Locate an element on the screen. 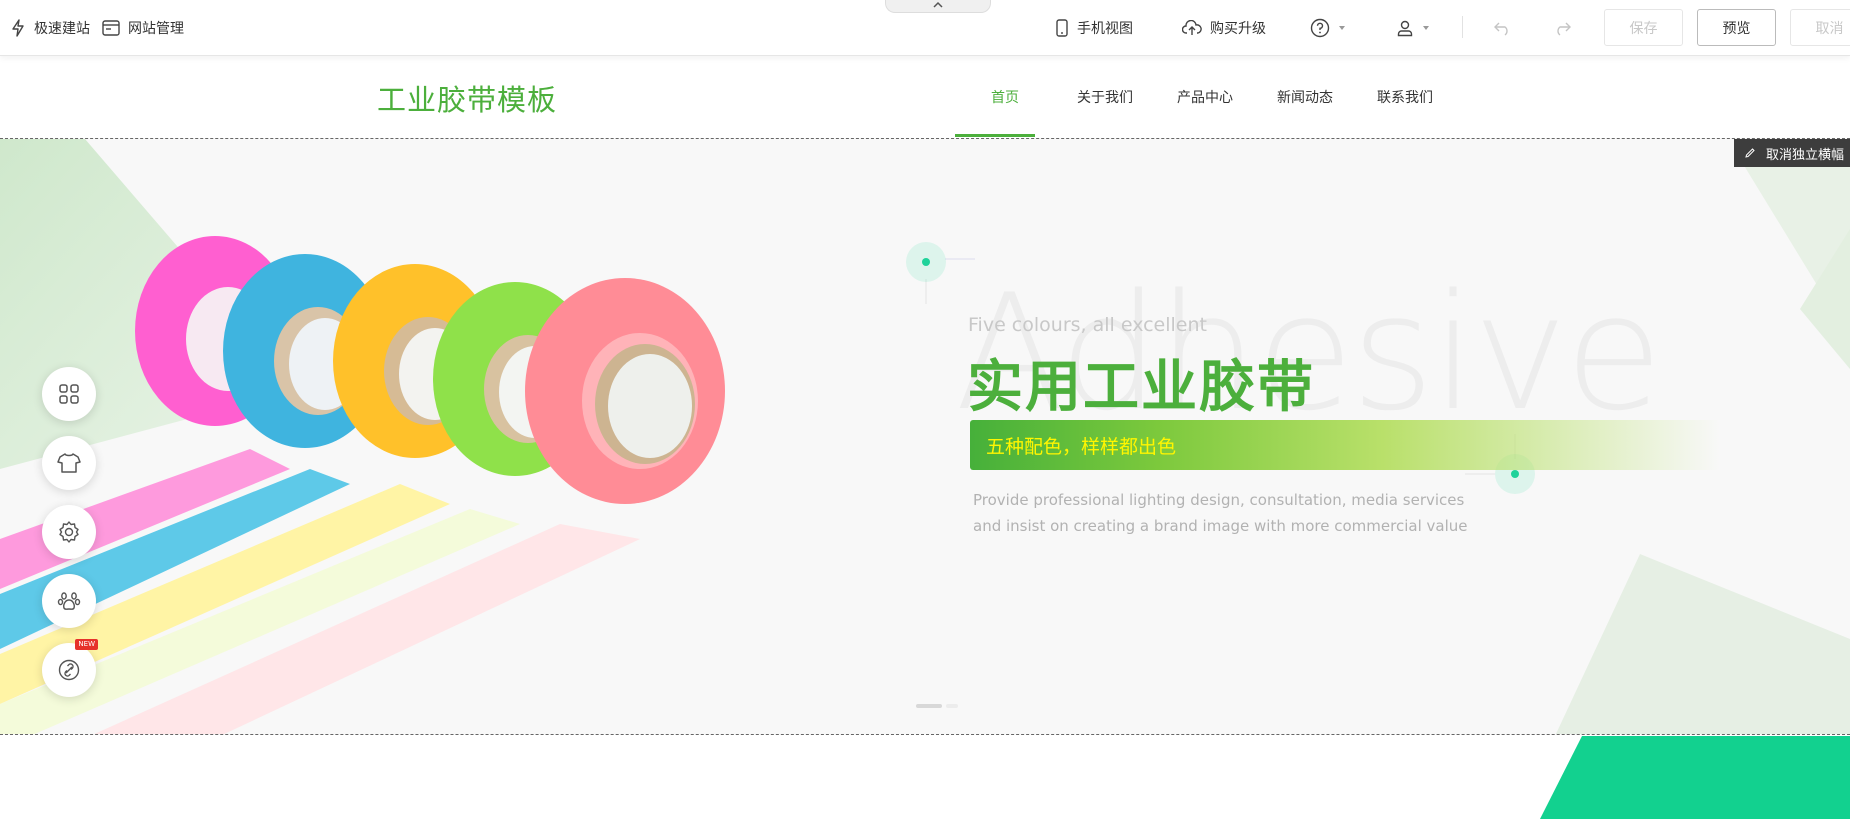  plugins-button is located at coordinates (69, 601).